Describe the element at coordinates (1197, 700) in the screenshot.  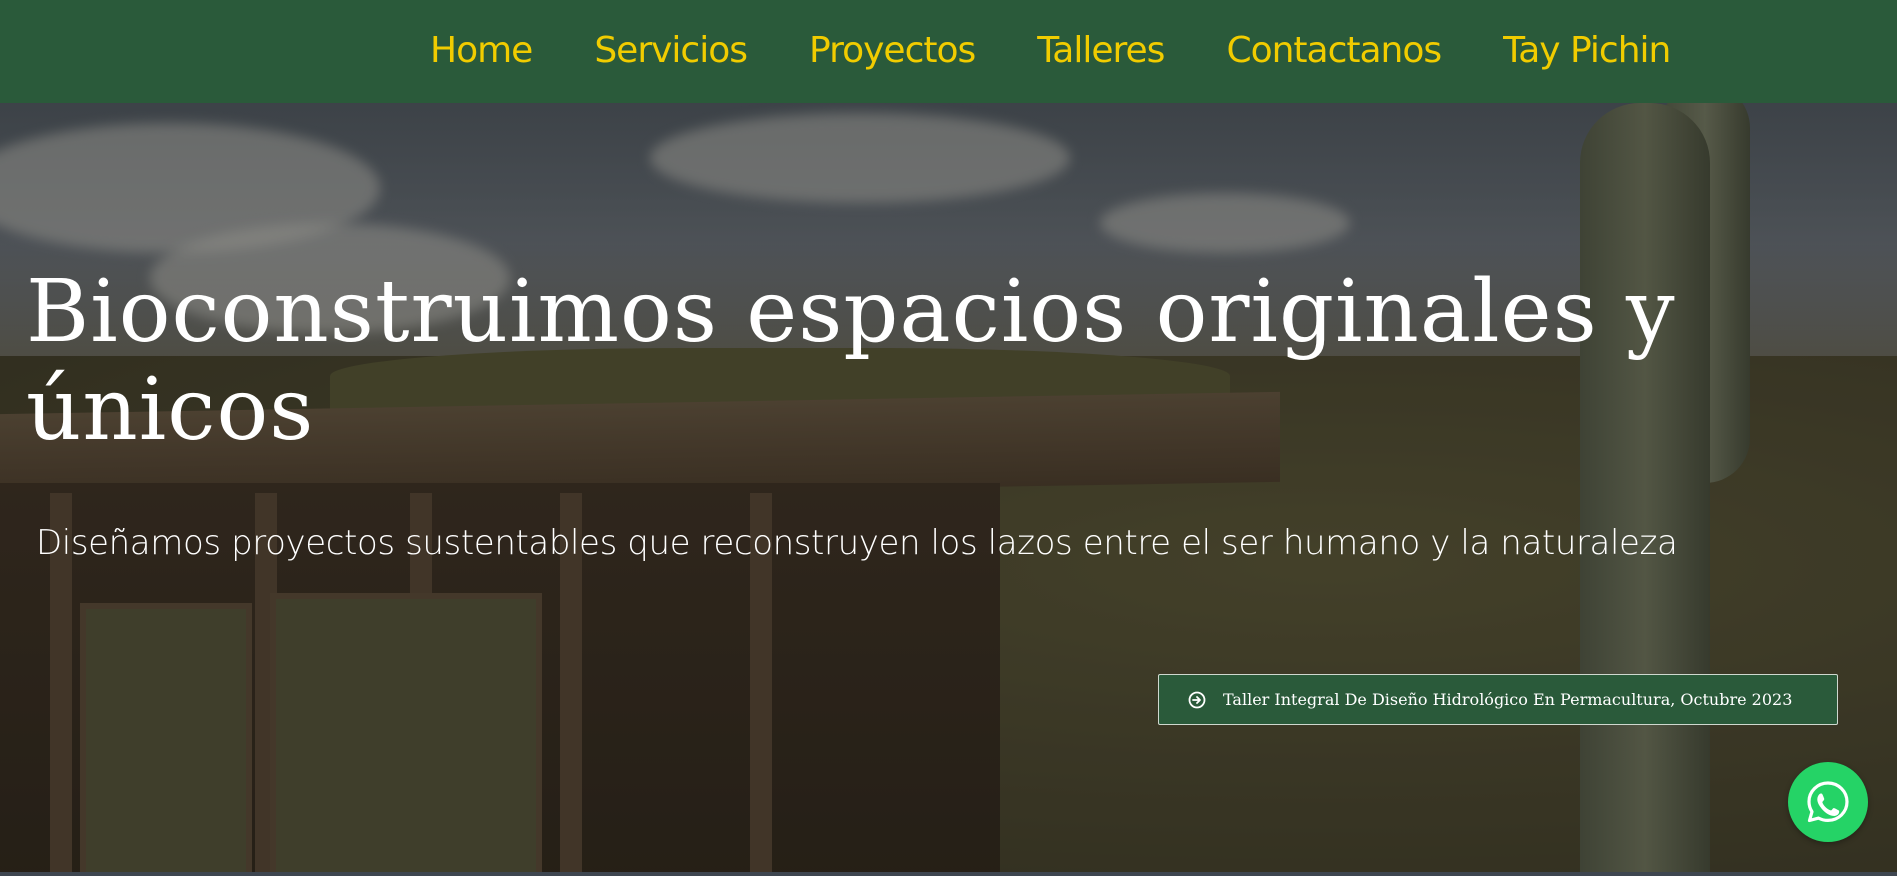
I see `arrow-circle-right-icon` at that location.